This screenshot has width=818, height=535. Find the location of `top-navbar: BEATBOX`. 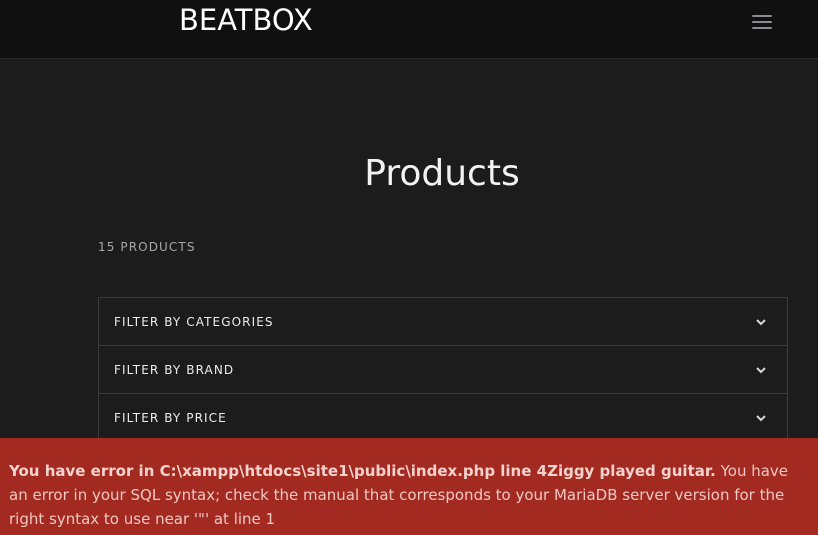

top-navbar: BEATBOX is located at coordinates (409, 29).